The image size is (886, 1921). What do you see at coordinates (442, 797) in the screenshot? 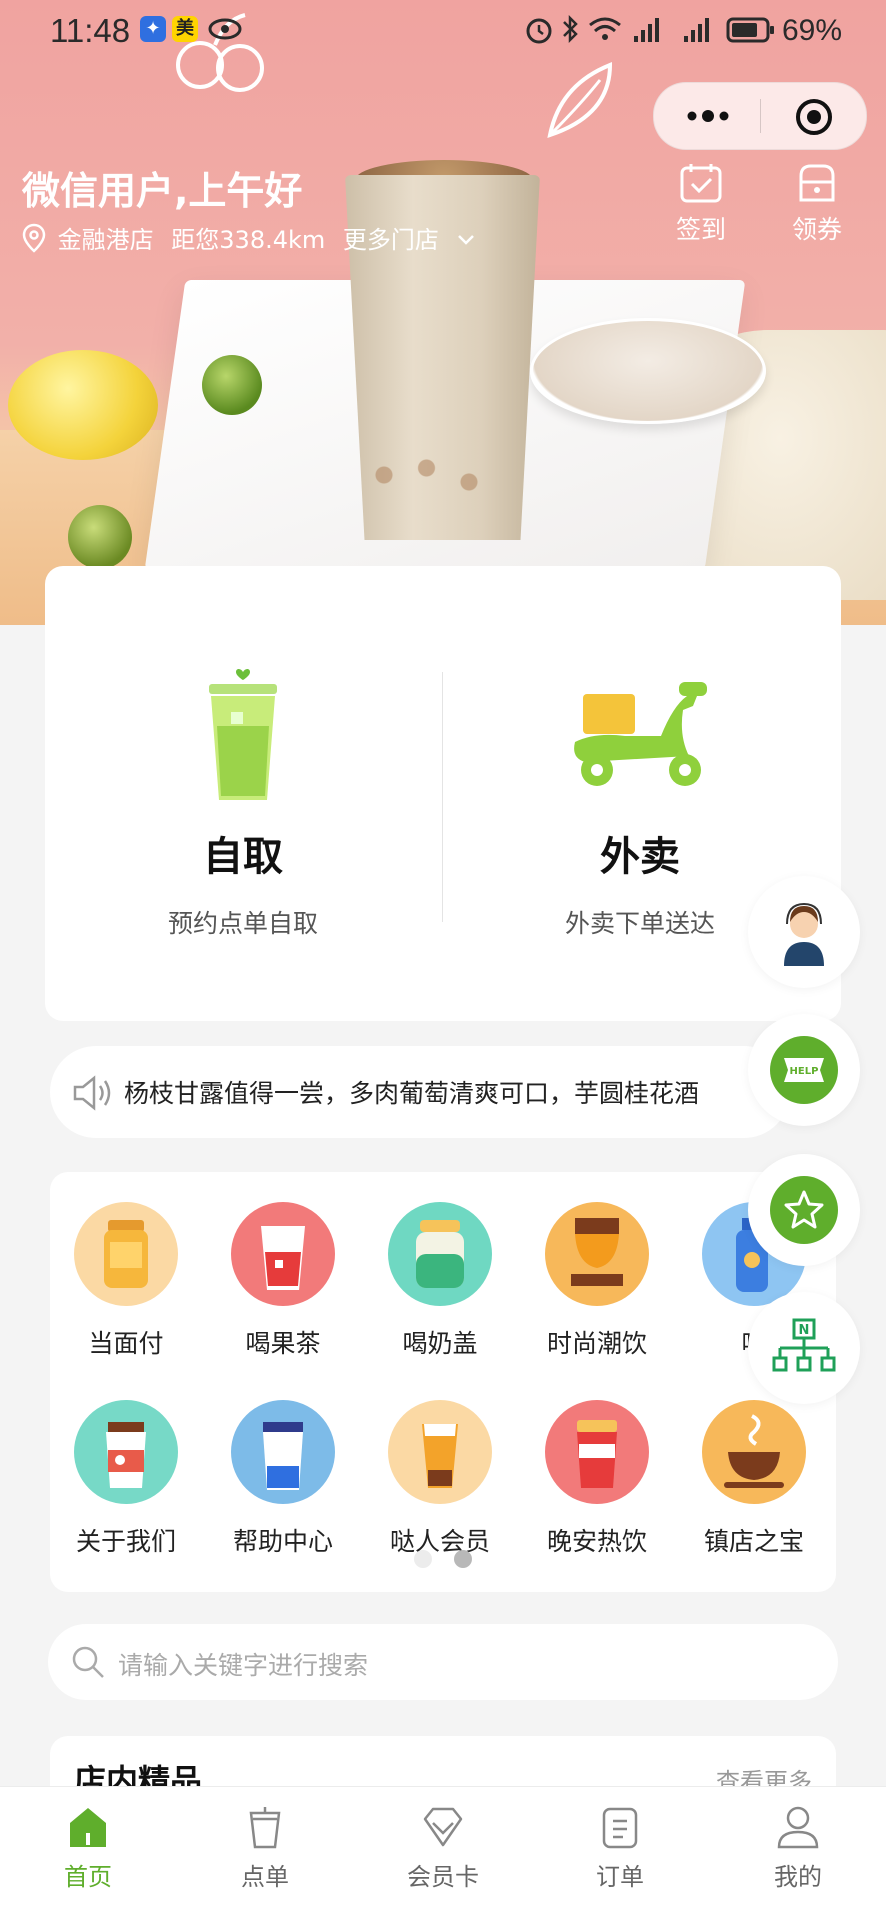
I see `order-mode-divider` at bounding box center [442, 797].